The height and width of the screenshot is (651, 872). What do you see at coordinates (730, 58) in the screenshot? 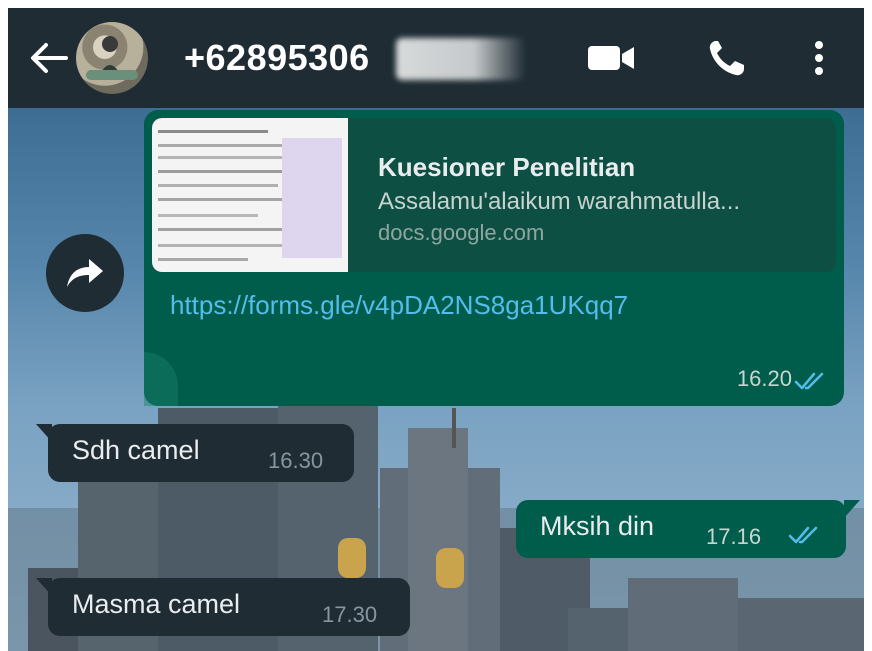
I see `phone-icon` at bounding box center [730, 58].